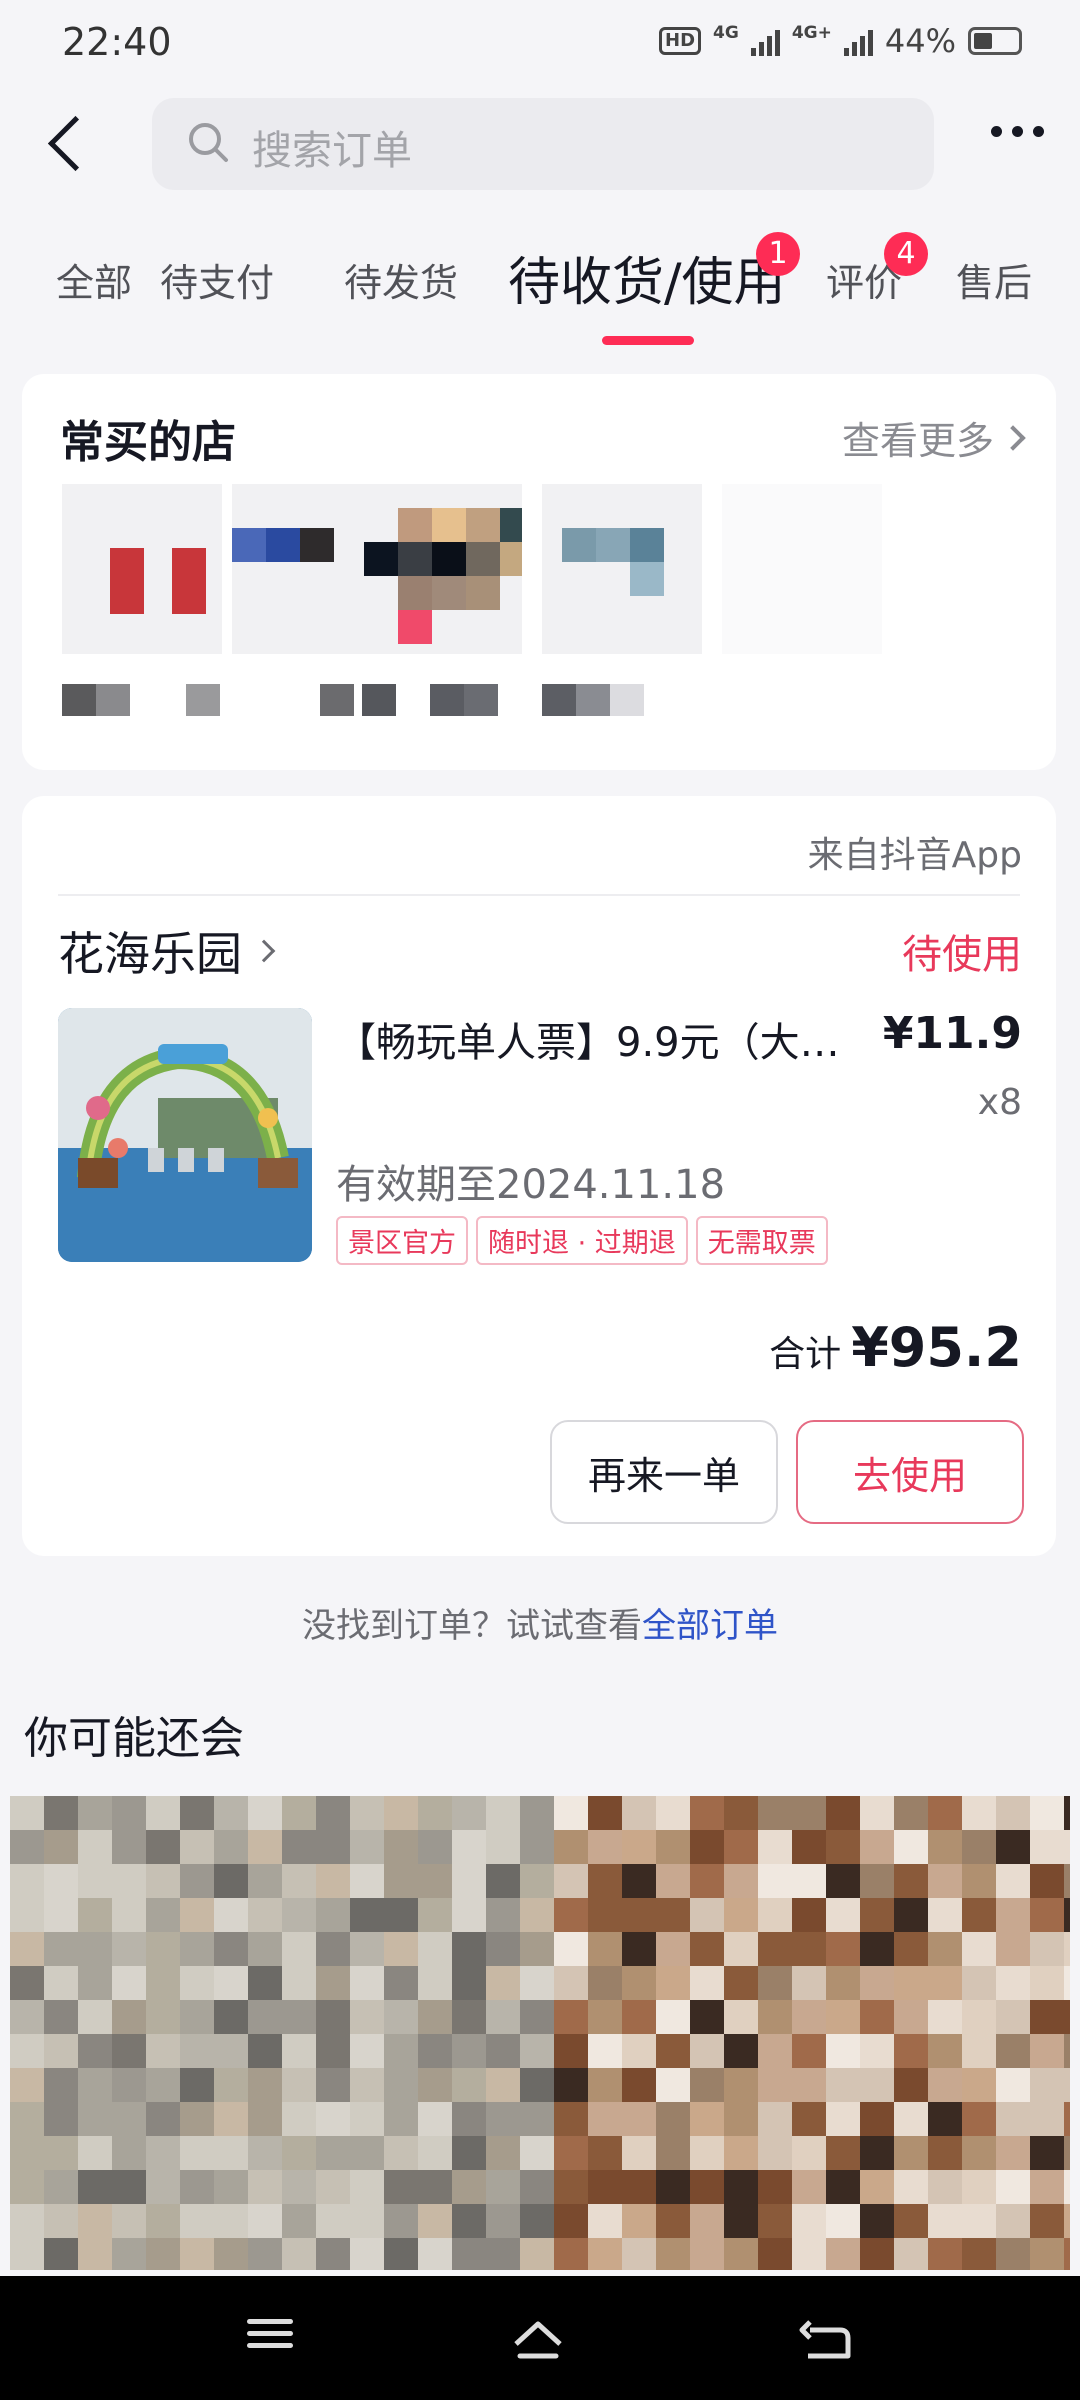  Describe the element at coordinates (150, 954) in the screenshot. I see `store-name: 花海乐园` at that location.